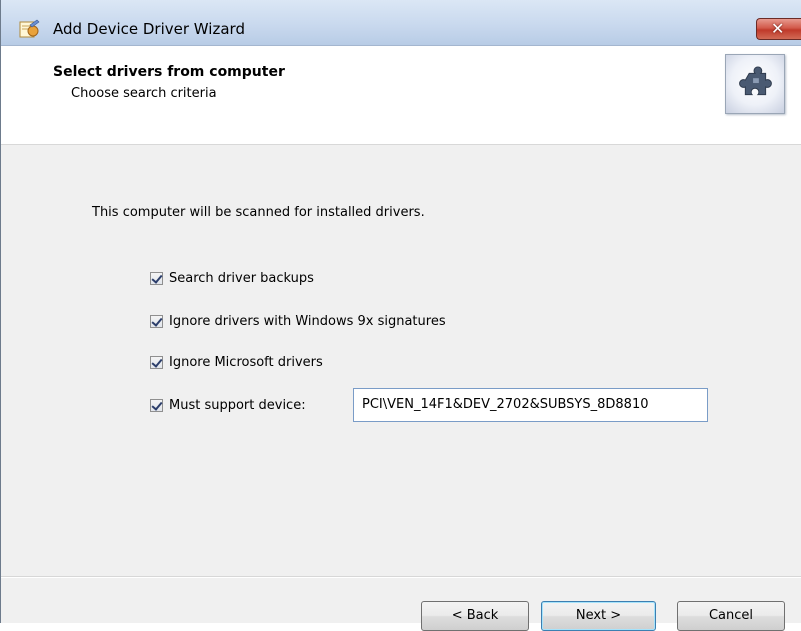 The height and width of the screenshot is (631, 801). I want to click on footer-divider, so click(401, 577).